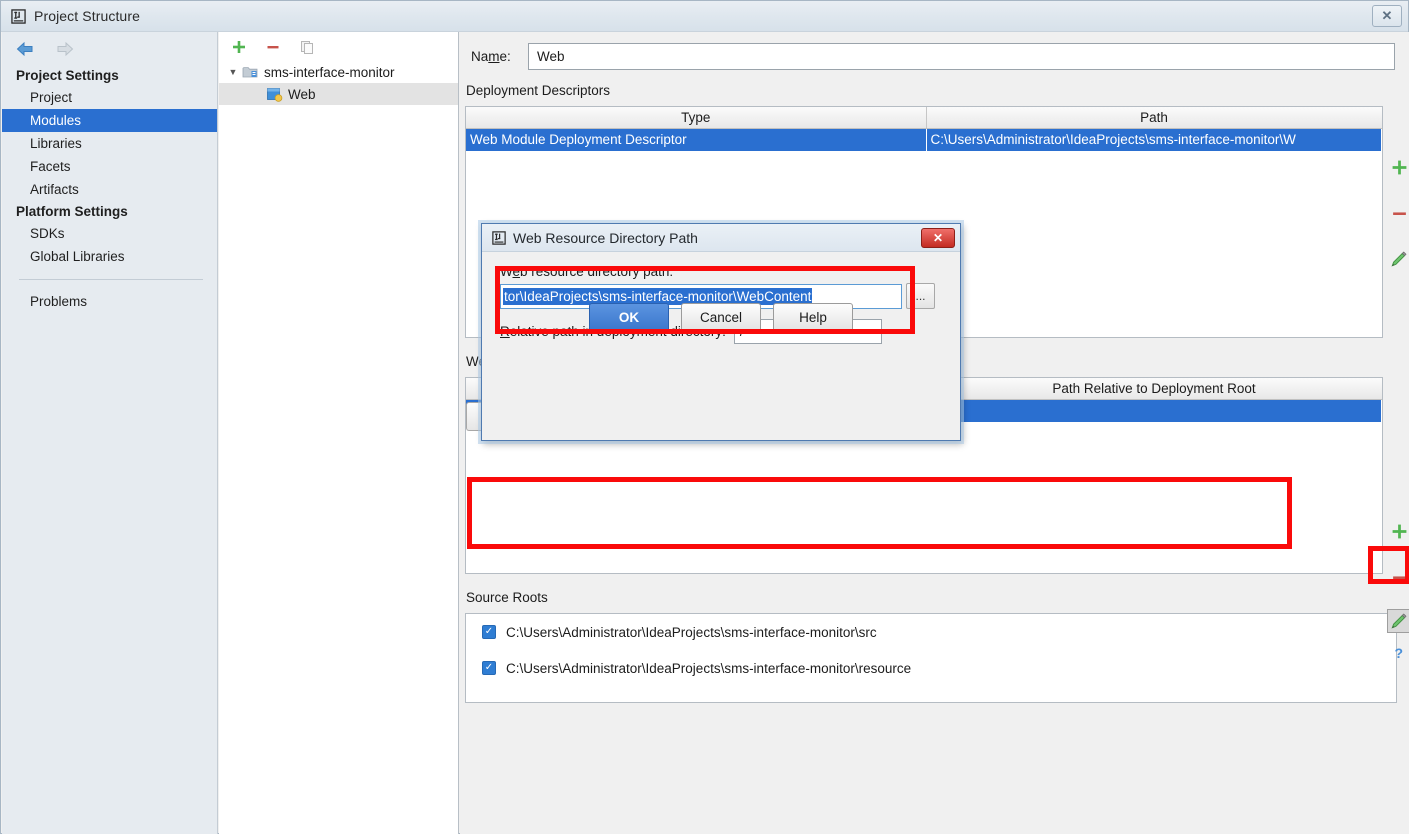  What do you see at coordinates (1154, 410) in the screenshot?
I see `cell-relative-path: /` at bounding box center [1154, 410].